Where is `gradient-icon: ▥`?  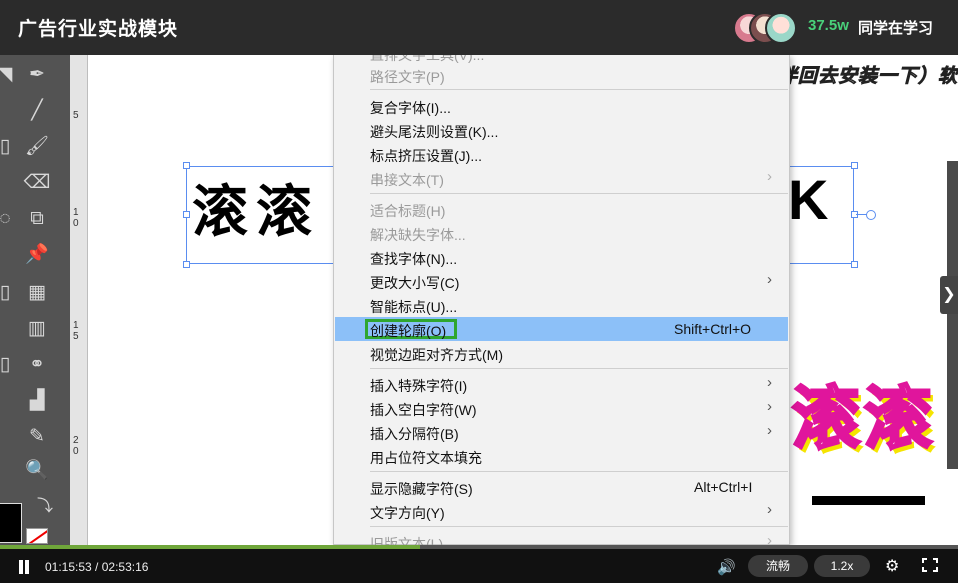
gradient-icon: ▥ is located at coordinates (37, 329).